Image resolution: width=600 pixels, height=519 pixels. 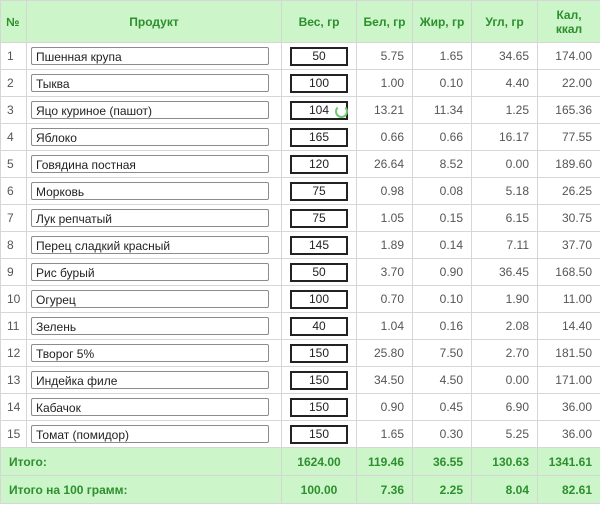 What do you see at coordinates (504, 21) in the screenshot?
I see `header-carbs: Угл, гр` at bounding box center [504, 21].